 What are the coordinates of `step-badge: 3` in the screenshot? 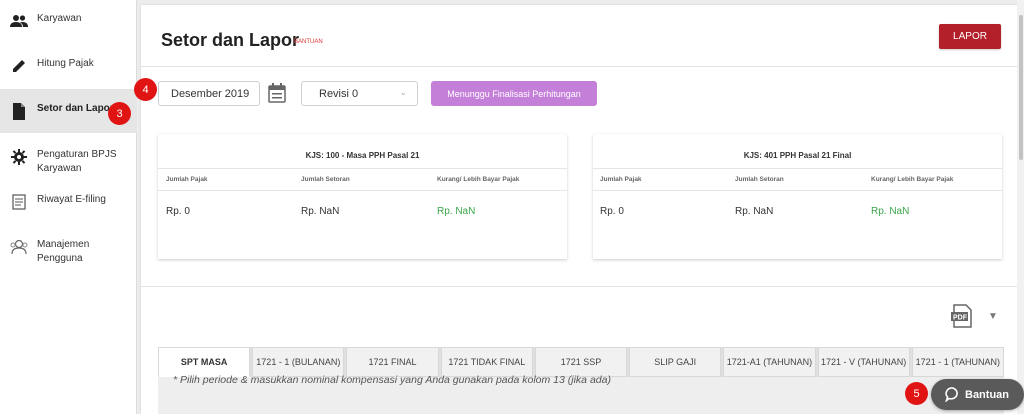 It's located at (119, 113).